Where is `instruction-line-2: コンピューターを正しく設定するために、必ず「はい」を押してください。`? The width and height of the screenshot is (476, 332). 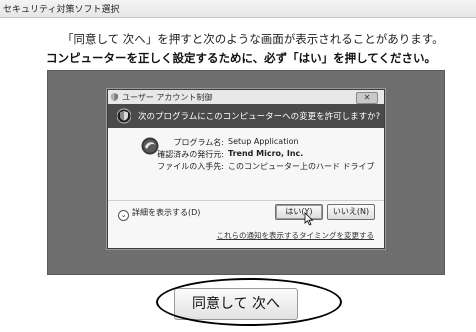 instruction-line-2: コンピューターを正しく設定するために、必ず「はい」を押してください。 is located at coordinates (241, 58).